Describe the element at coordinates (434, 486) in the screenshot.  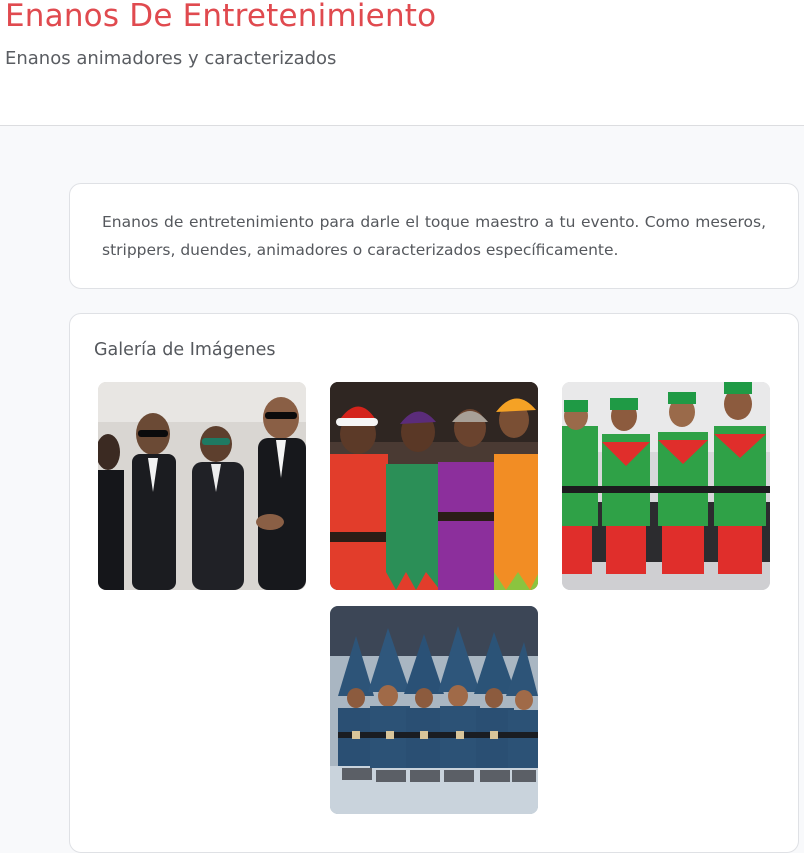
I see `gallery-image-colorful-elves` at that location.